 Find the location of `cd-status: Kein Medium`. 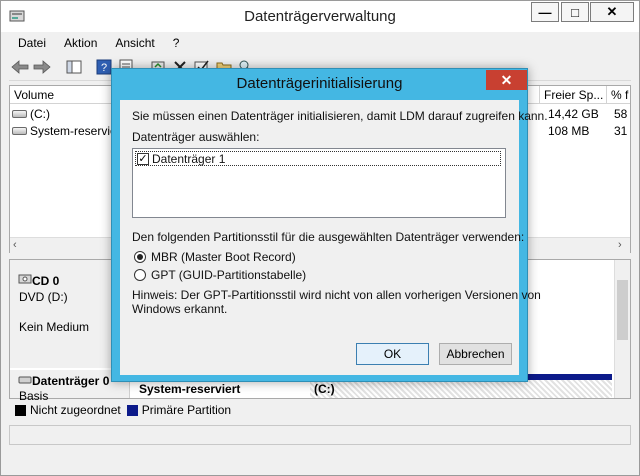

cd-status: Kein Medium is located at coordinates (54, 327).